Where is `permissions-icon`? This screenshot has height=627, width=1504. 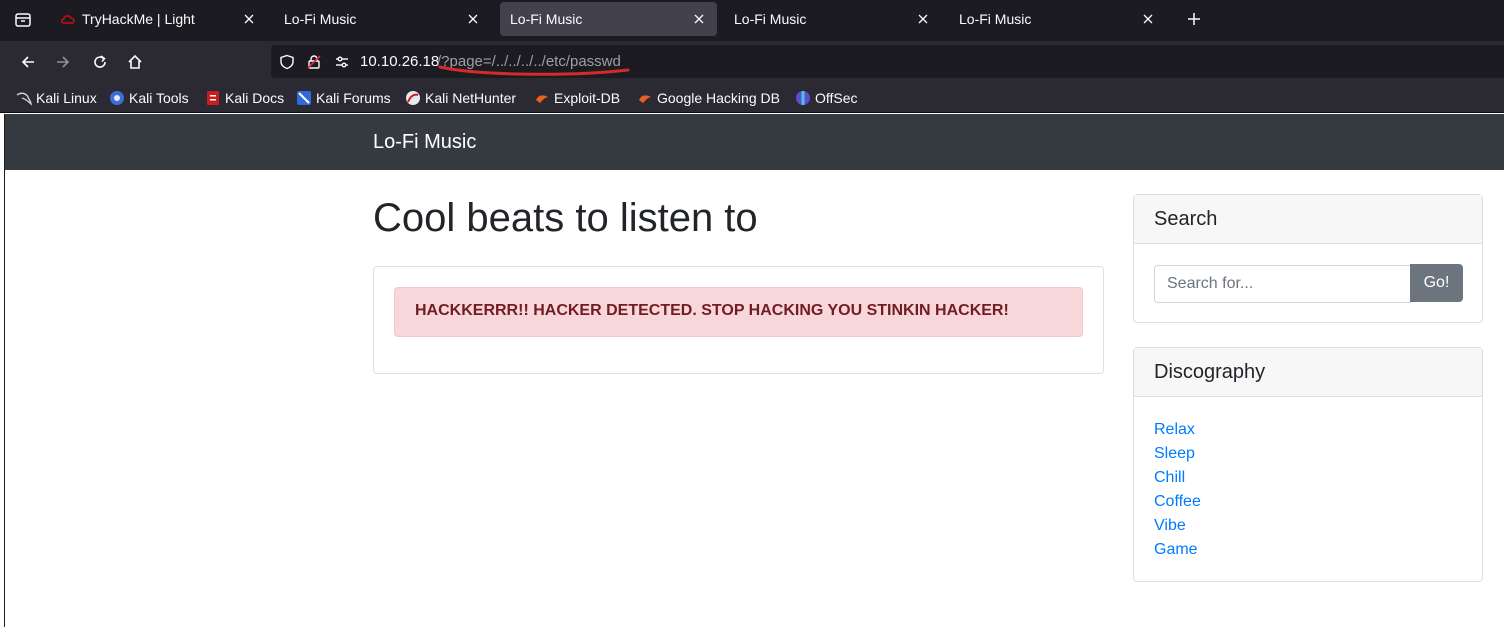
permissions-icon is located at coordinates (342, 62).